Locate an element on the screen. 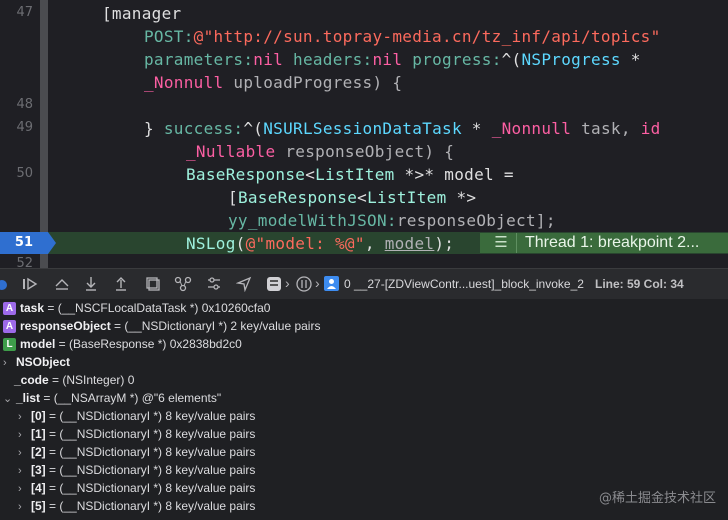 The width and height of the screenshot is (728, 520). code-line: _Nullable responseObject) { is located at coordinates (320, 151).